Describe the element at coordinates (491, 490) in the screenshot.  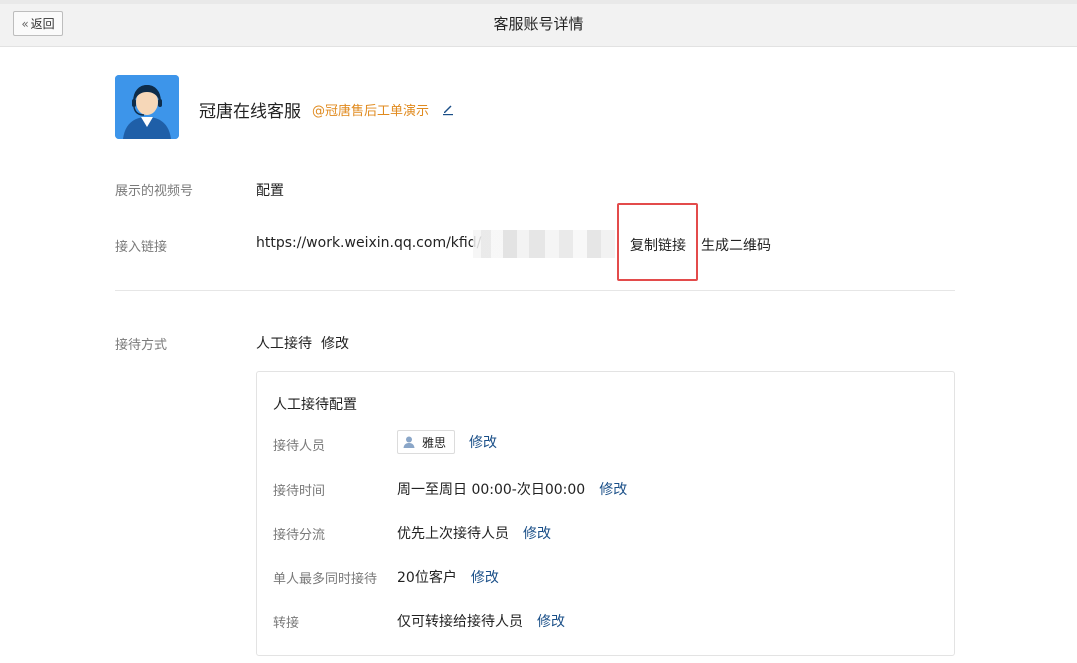
I see `time-value: 周一至周日 00:00-次日00:00` at that location.